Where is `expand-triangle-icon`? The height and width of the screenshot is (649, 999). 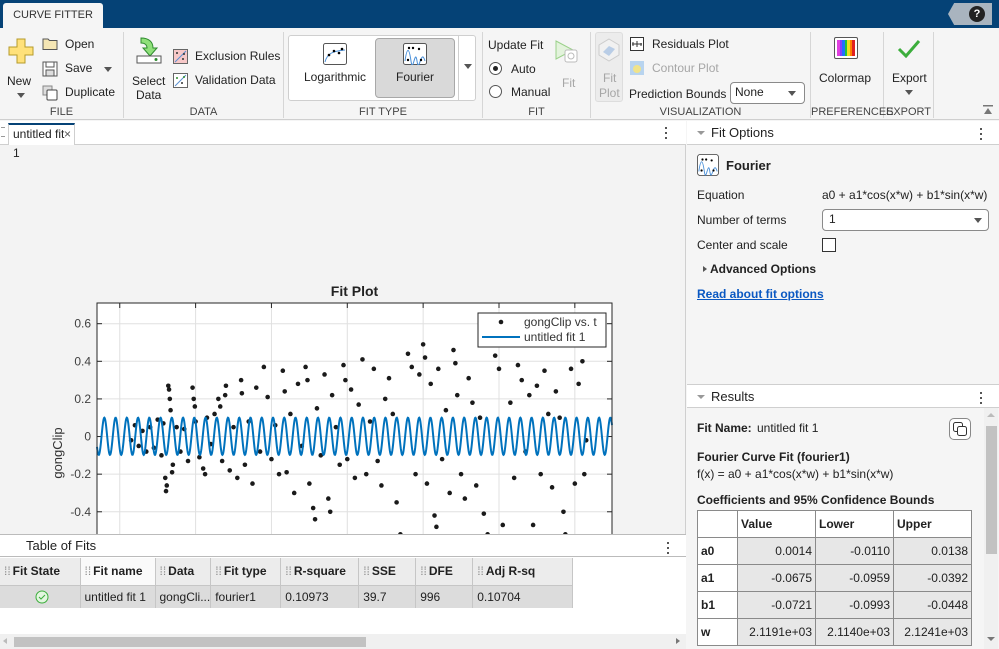 expand-triangle-icon is located at coordinates (705, 269).